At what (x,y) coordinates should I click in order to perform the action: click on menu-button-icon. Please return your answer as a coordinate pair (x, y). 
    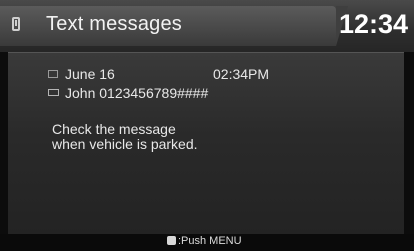
    Looking at the image, I should click on (171, 240).